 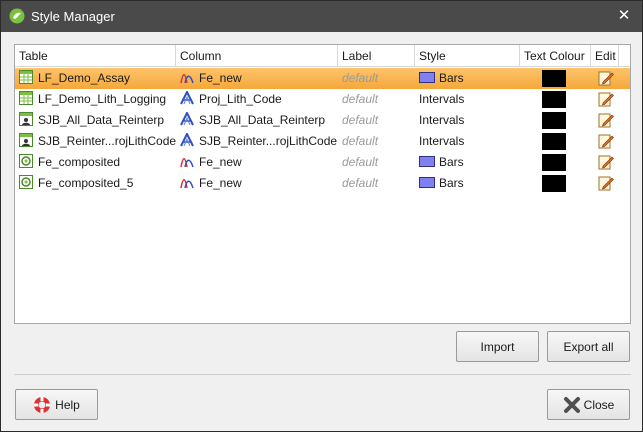 I want to click on lifebuoy-icon, so click(x=42, y=405).